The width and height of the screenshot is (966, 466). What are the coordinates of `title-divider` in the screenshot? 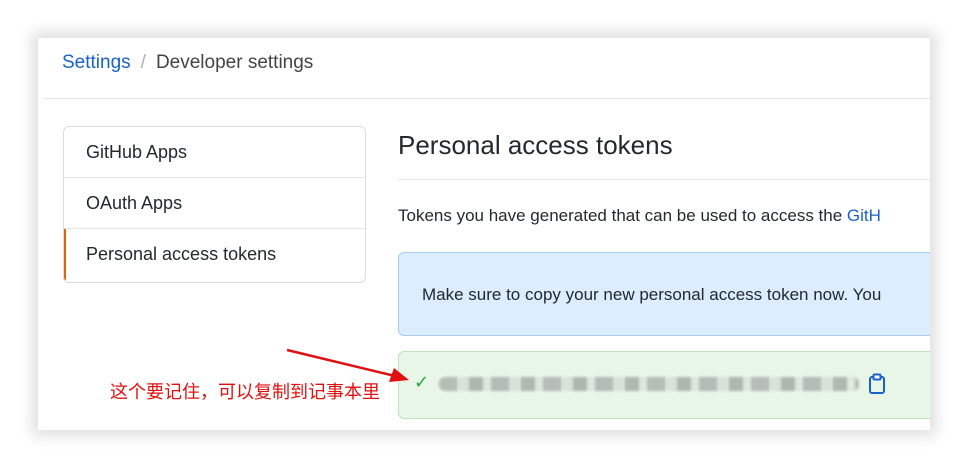 It's located at (664, 179).